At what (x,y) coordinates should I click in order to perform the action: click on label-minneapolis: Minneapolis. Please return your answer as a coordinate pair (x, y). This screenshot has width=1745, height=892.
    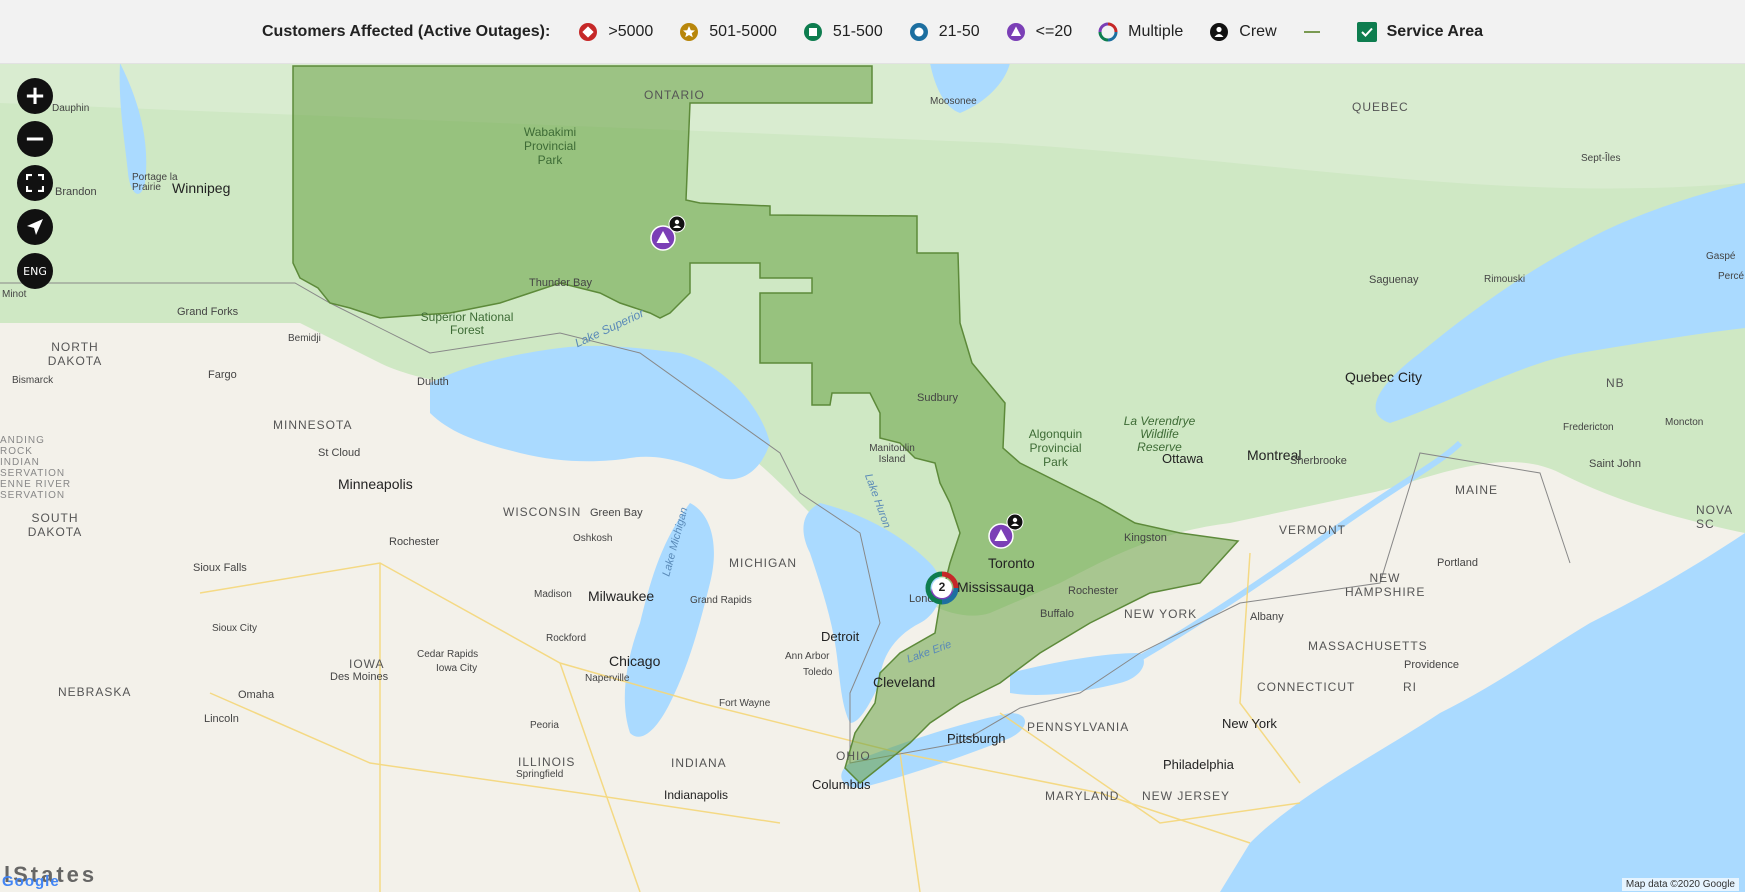
    Looking at the image, I should click on (375, 484).